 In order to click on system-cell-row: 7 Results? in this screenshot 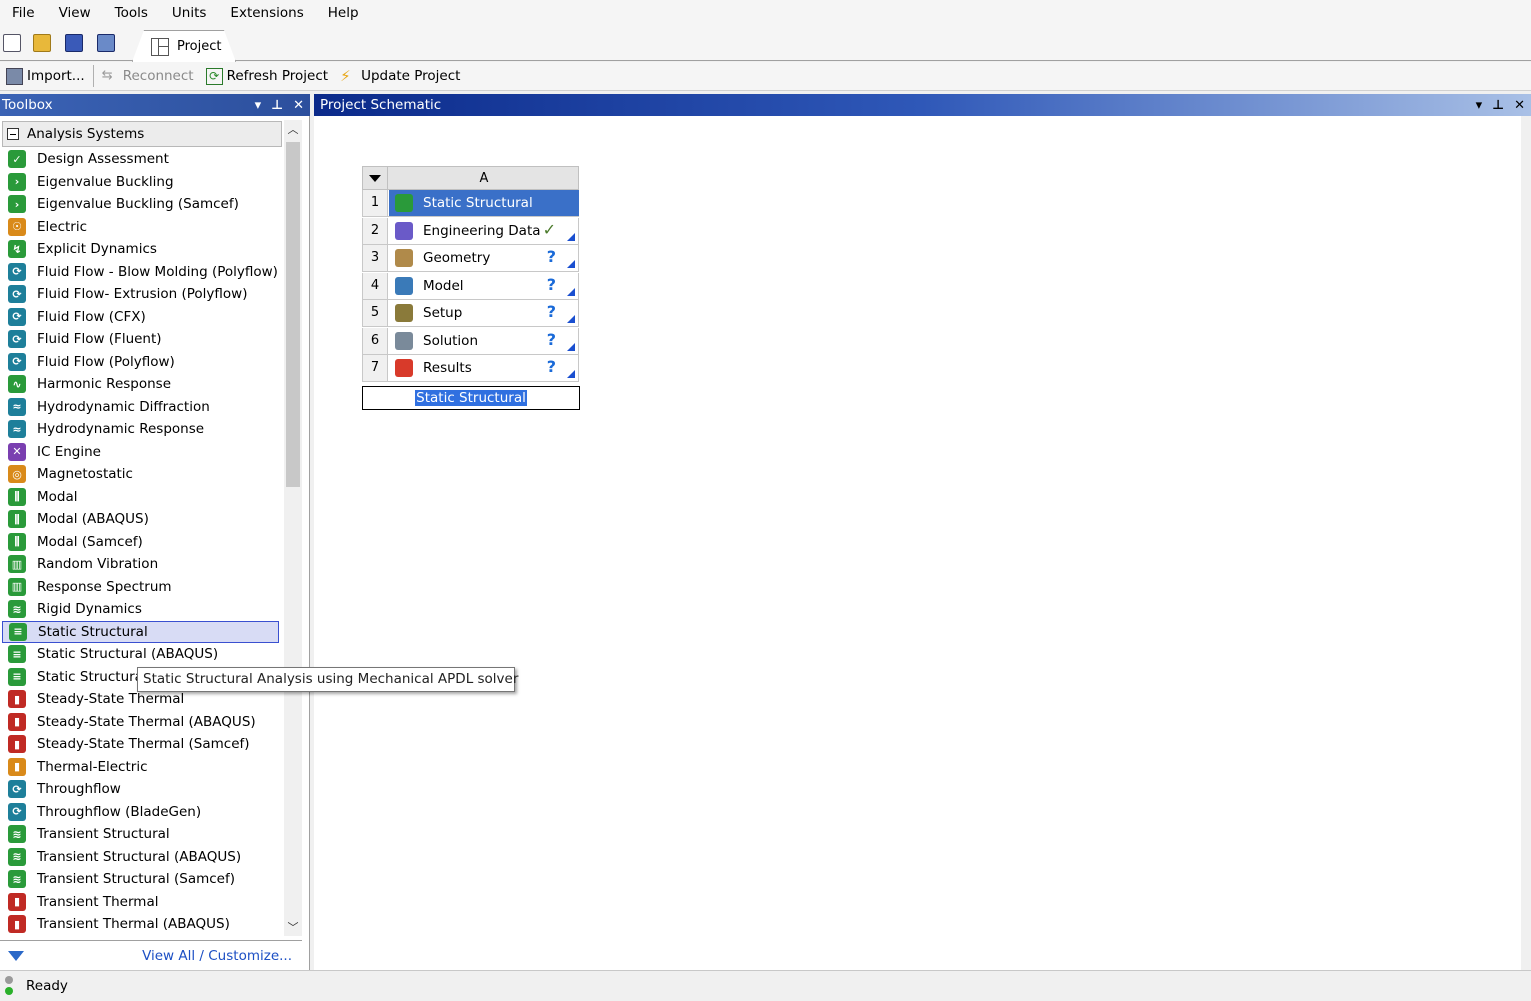, I will do `click(470, 368)`.